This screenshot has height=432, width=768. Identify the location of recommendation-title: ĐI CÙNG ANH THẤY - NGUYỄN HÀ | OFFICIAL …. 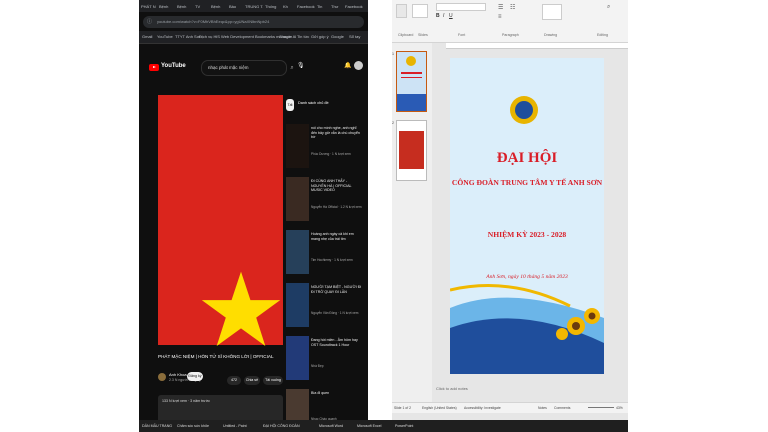
(331, 186).